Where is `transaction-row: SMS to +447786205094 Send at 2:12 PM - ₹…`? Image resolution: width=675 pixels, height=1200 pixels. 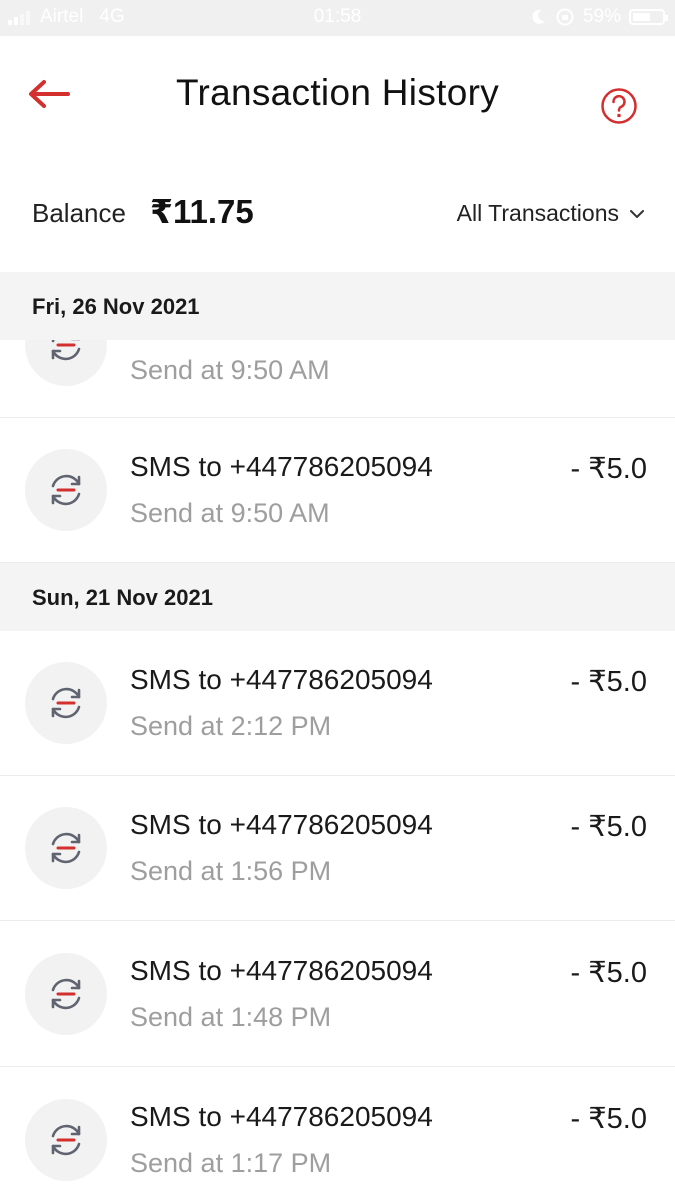
transaction-row: SMS to +447786205094 Send at 2:12 PM - ₹… is located at coordinates (337, 703).